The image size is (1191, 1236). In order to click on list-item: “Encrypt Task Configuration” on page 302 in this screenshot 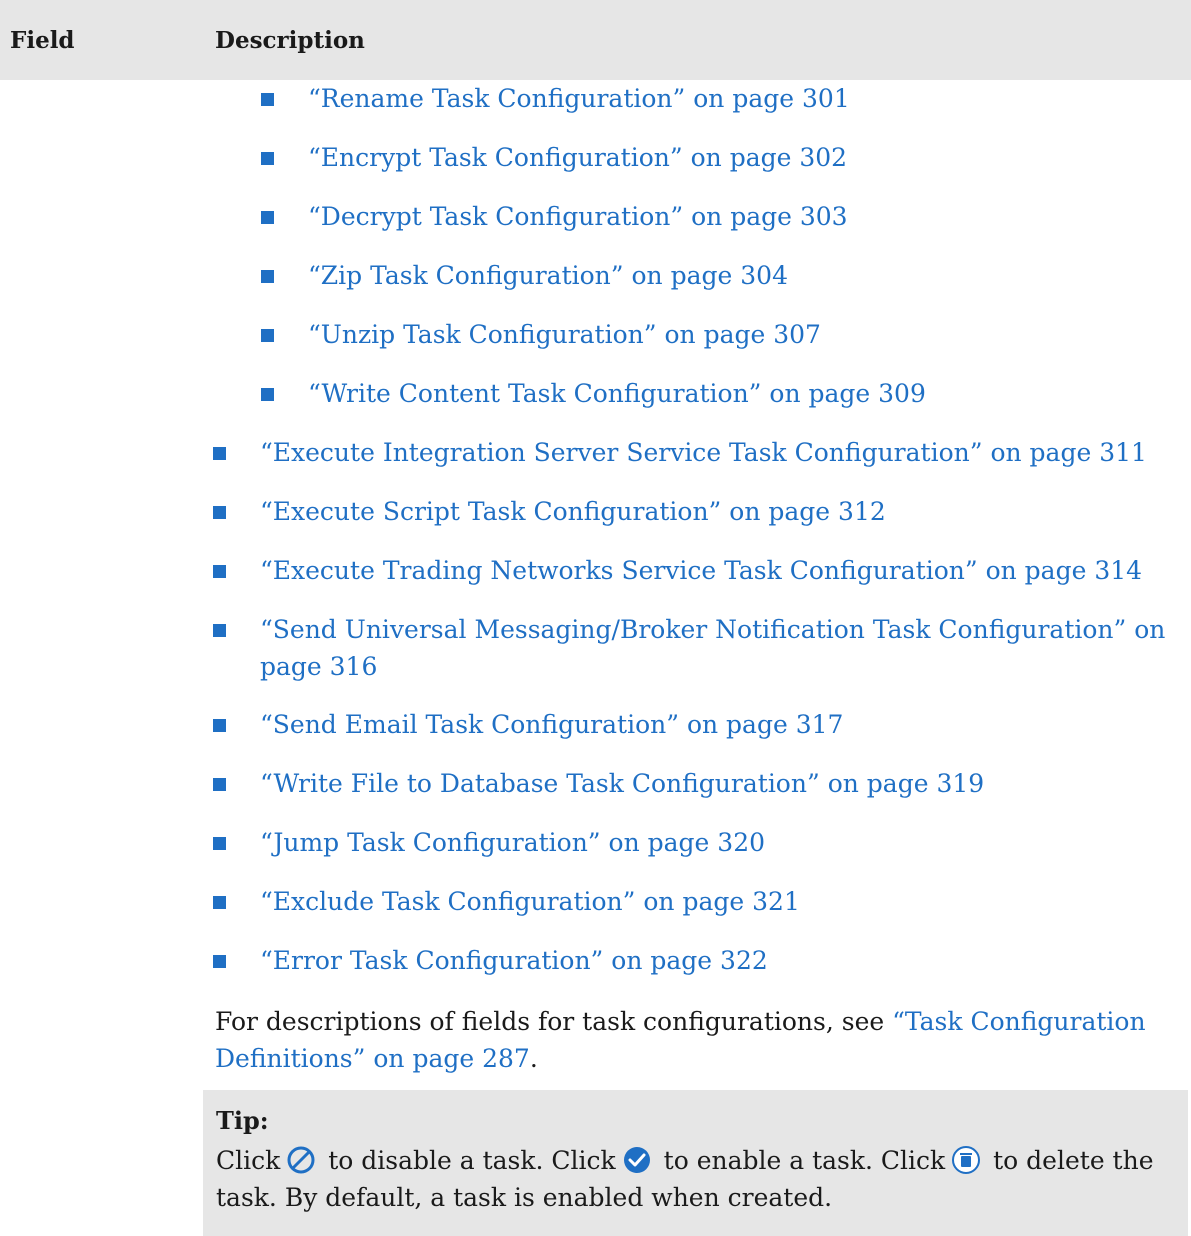, I will do `click(554, 157)`.